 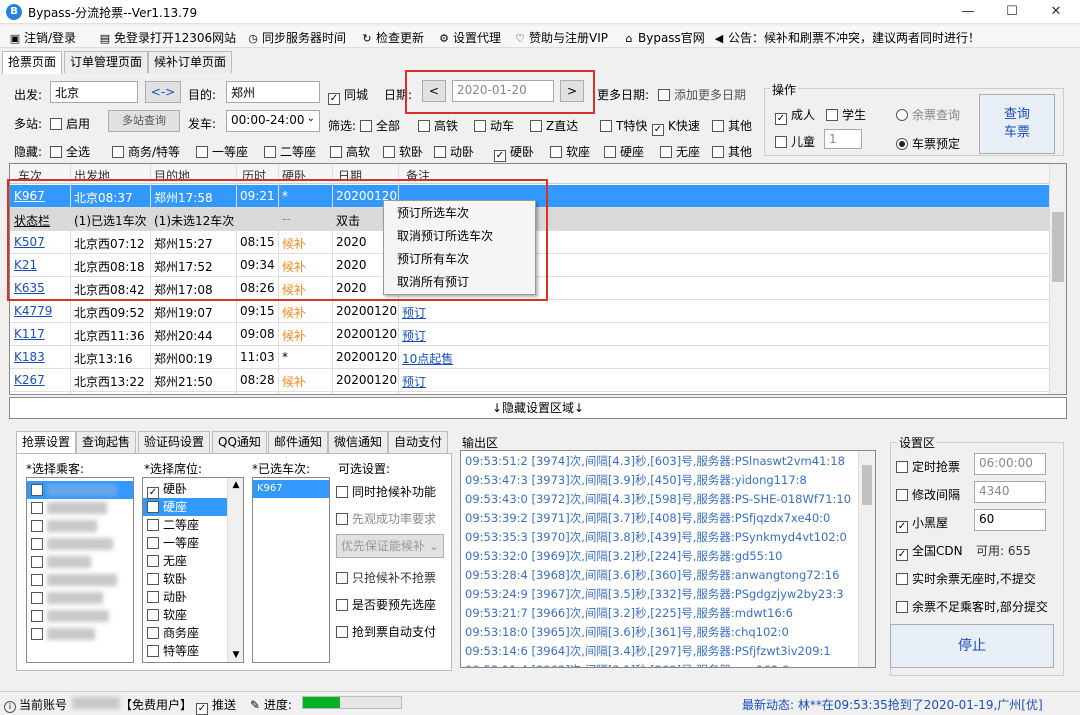 I want to click on prev-date-button: <, so click(x=434, y=91).